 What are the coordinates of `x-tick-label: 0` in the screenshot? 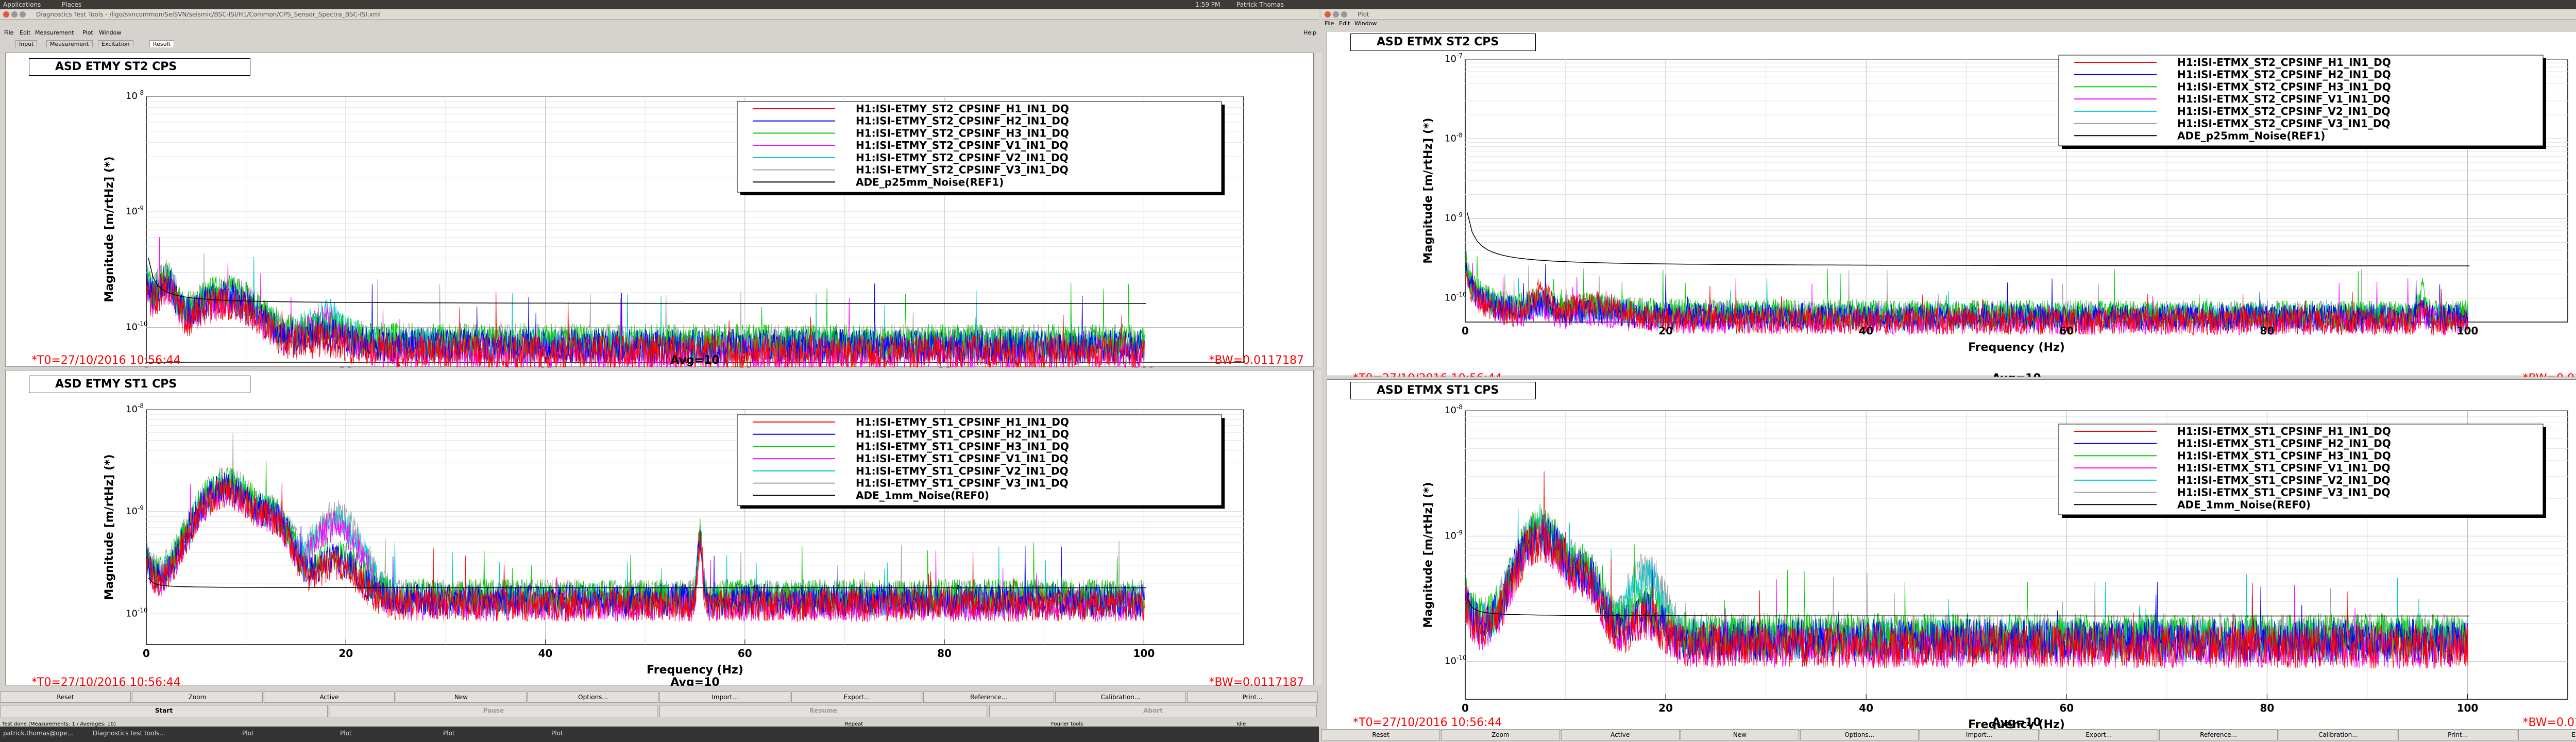 It's located at (146, 653).